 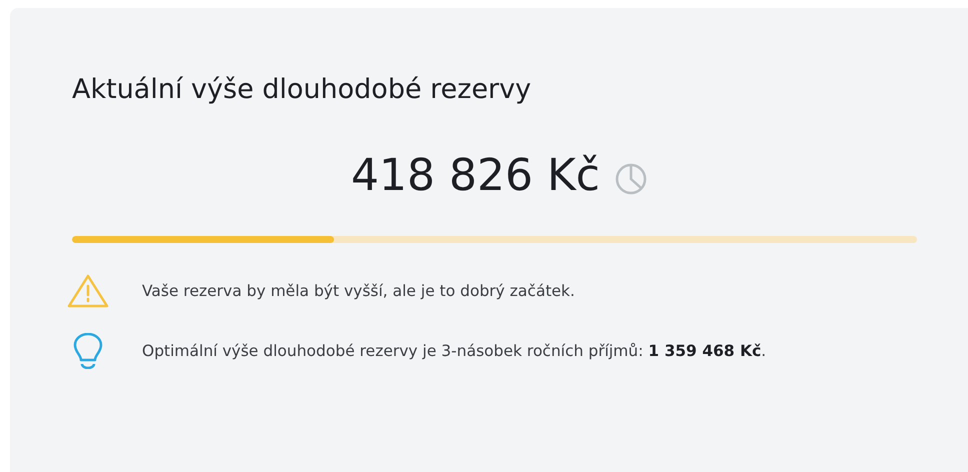 What do you see at coordinates (88, 291) in the screenshot?
I see `warning-icon` at bounding box center [88, 291].